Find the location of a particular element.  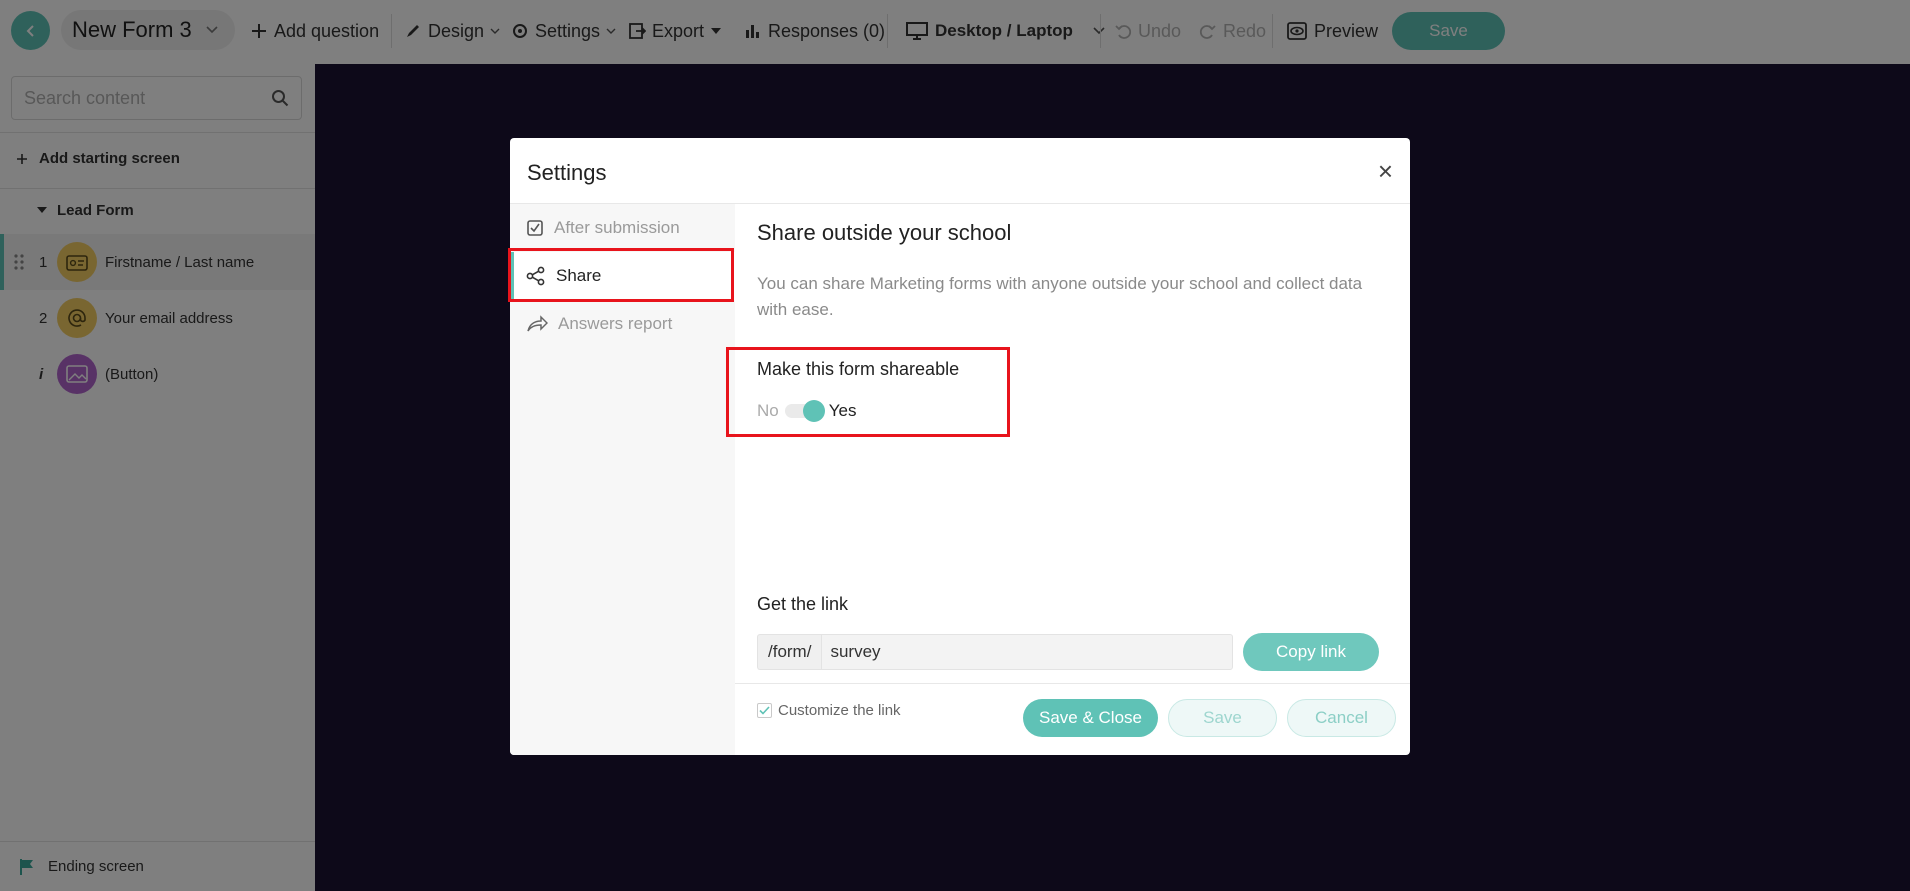

share-heading: Share outside your school is located at coordinates (884, 232).